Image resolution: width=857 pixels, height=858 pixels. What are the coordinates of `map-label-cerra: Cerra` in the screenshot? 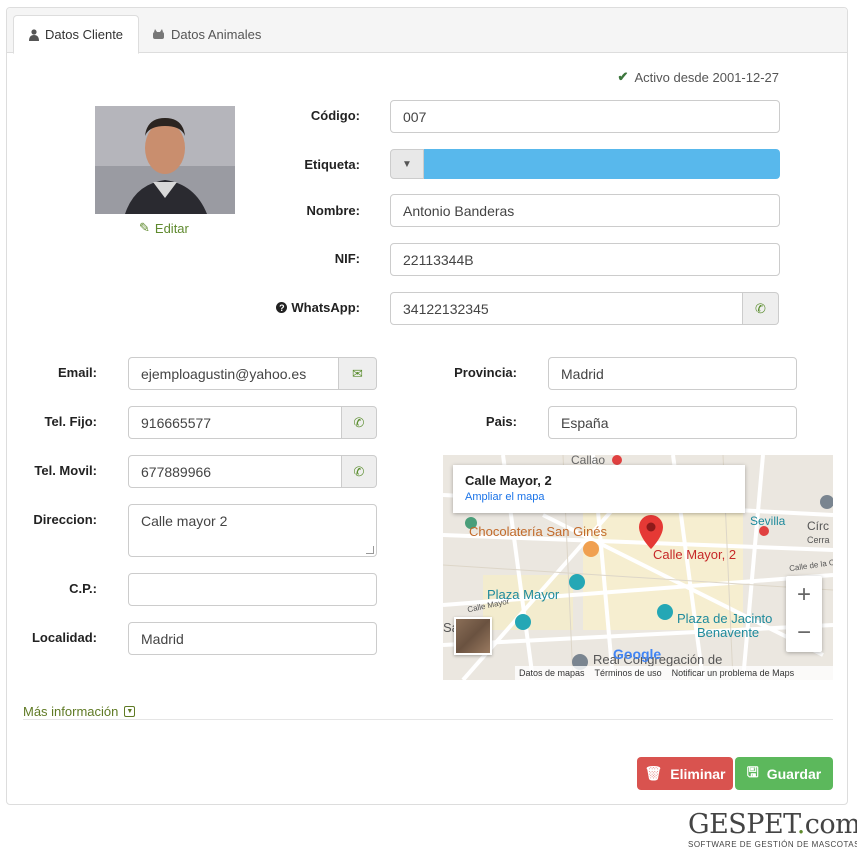 It's located at (818, 540).